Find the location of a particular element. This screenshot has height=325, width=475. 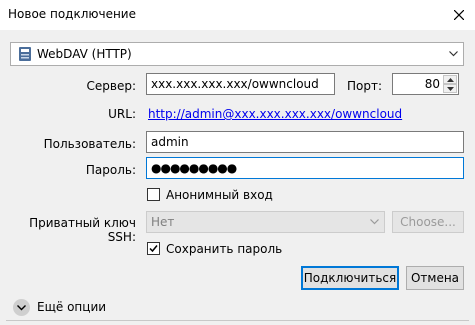

server-input: xxx.xxx.xxx.xxx/owwncloud is located at coordinates (240, 84).